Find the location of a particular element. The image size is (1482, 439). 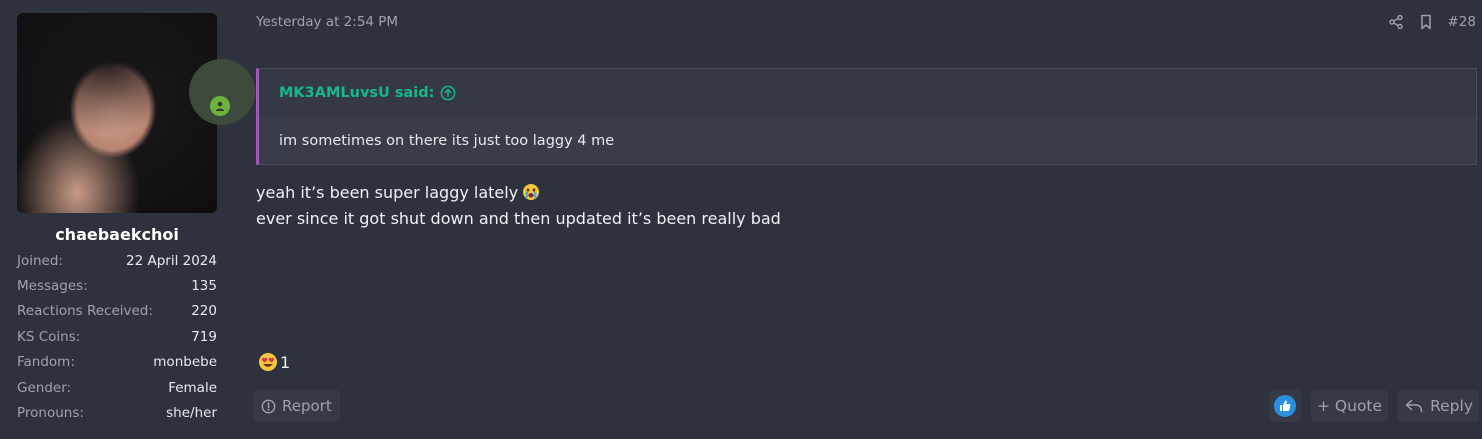

stat-label: Reactions Received: is located at coordinates (85, 311).